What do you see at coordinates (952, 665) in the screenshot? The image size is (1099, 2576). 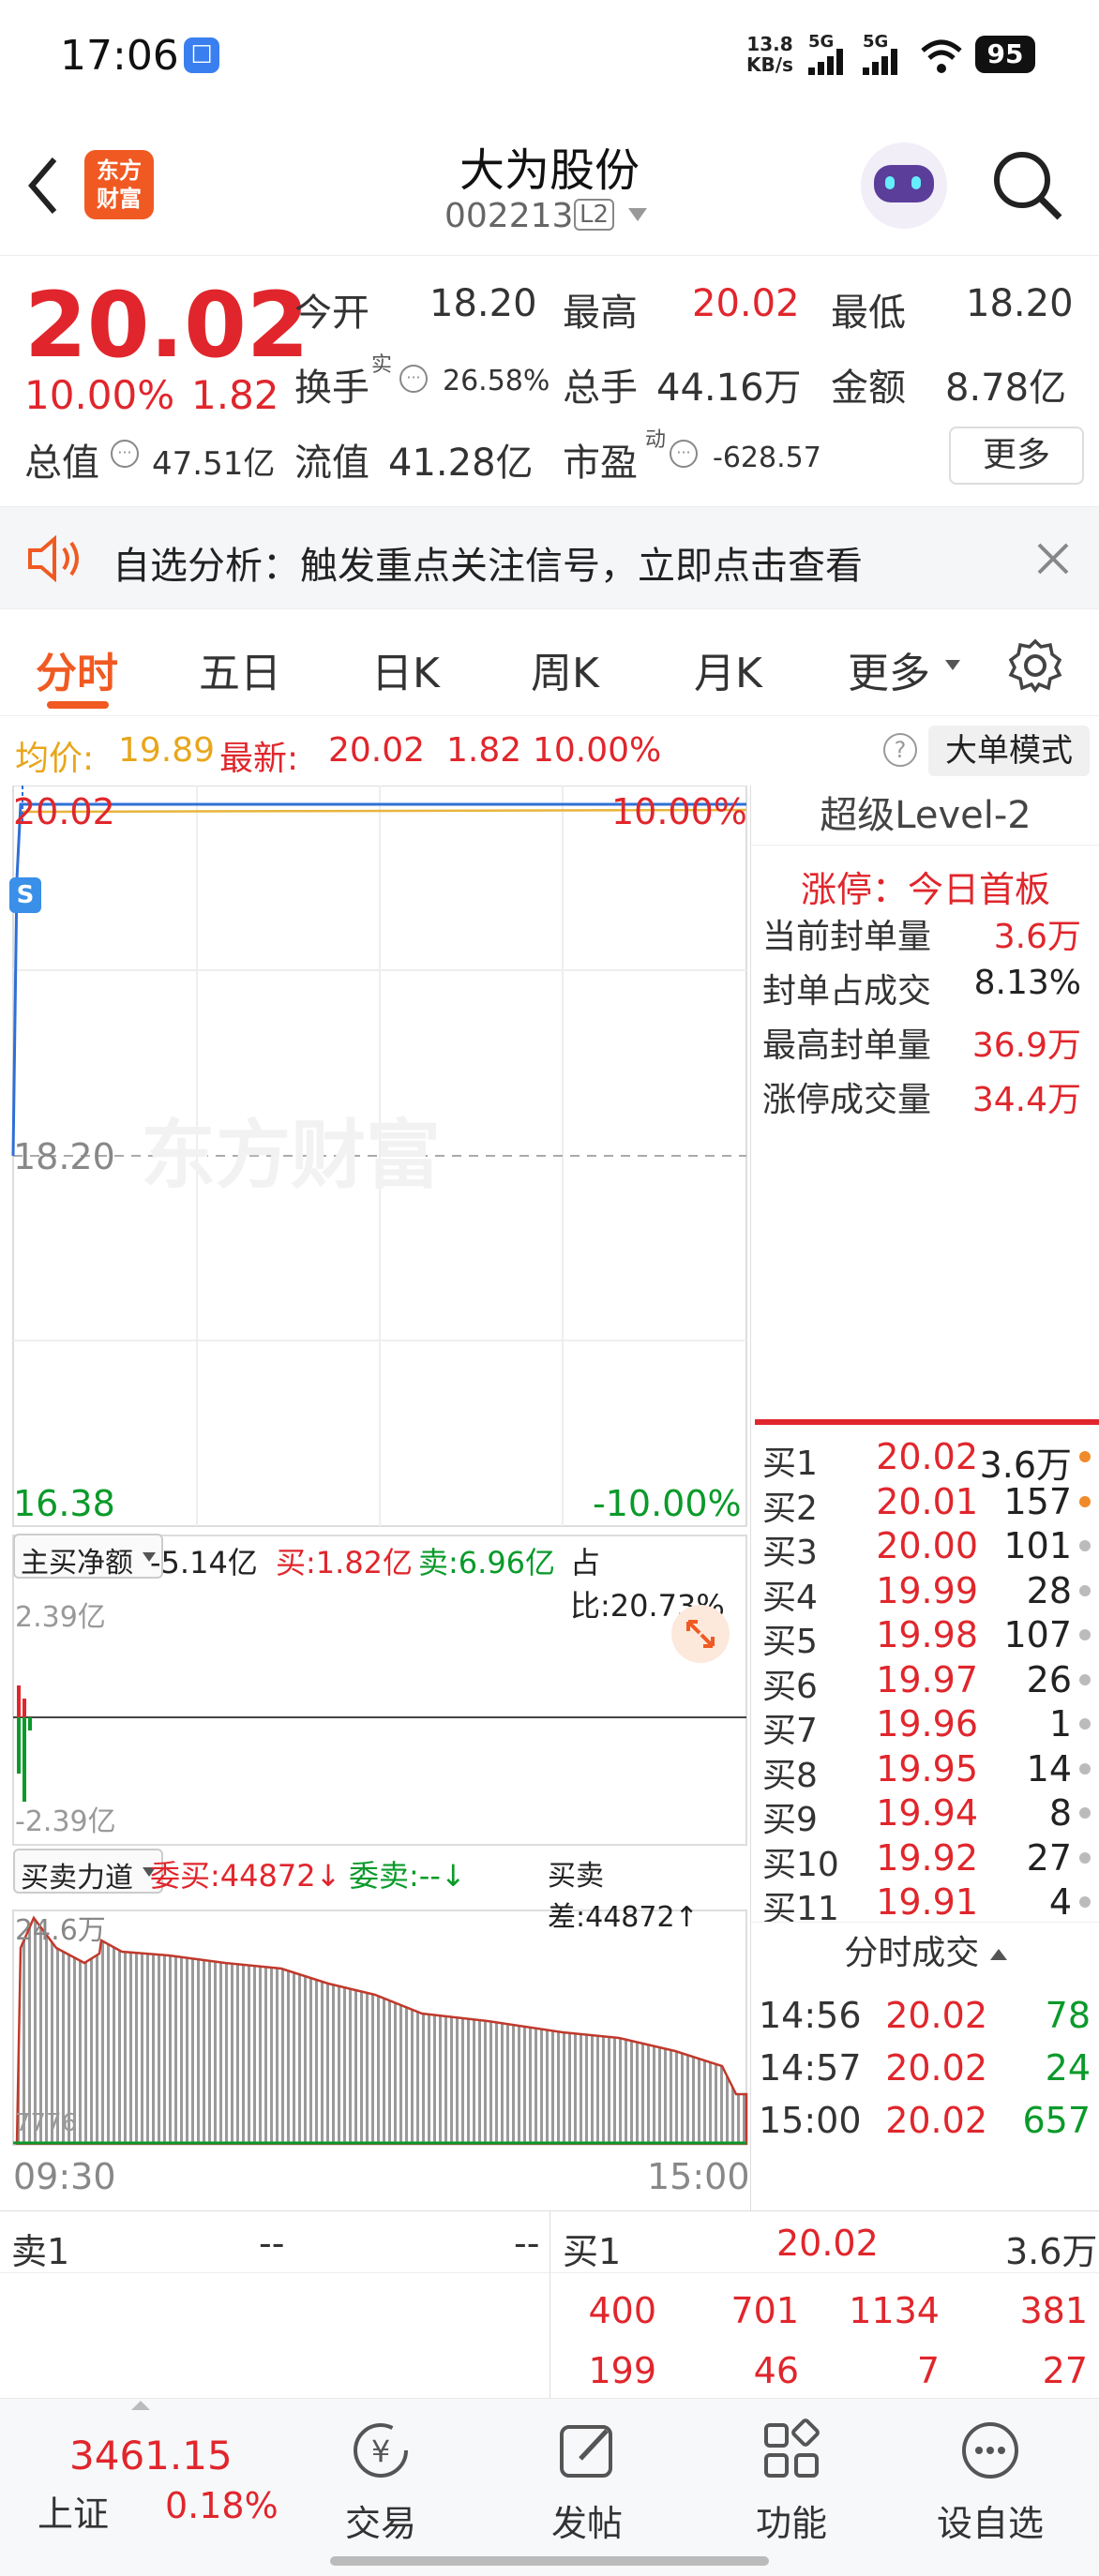 I see `chevron-down-icon` at bounding box center [952, 665].